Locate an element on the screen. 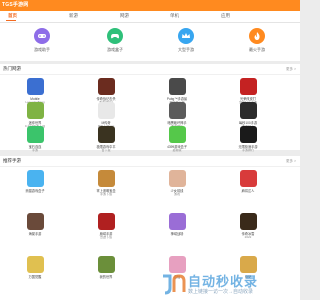 The height and width of the screenshot is (300, 320). app-subtitle: 游戏 is located at coordinates (176, 194).